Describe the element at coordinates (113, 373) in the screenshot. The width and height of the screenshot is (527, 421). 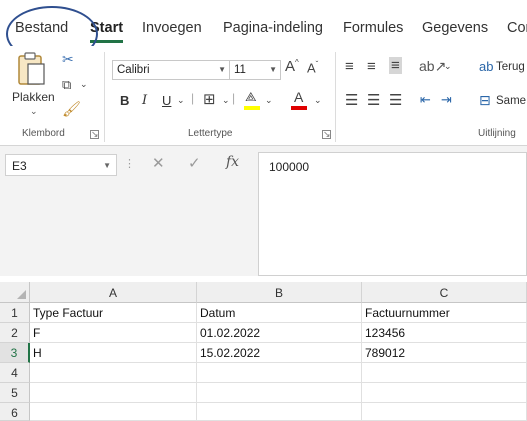
I see `cell-a4` at that location.